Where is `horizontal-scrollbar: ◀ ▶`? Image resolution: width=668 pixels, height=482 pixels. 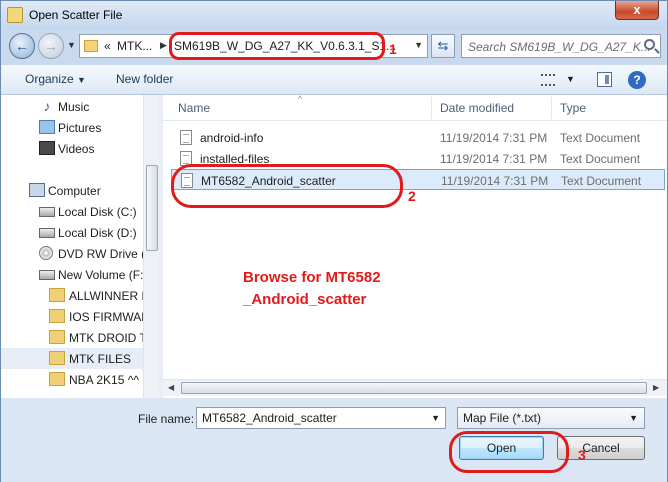 horizontal-scrollbar: ◀ ▶ is located at coordinates (415, 387).